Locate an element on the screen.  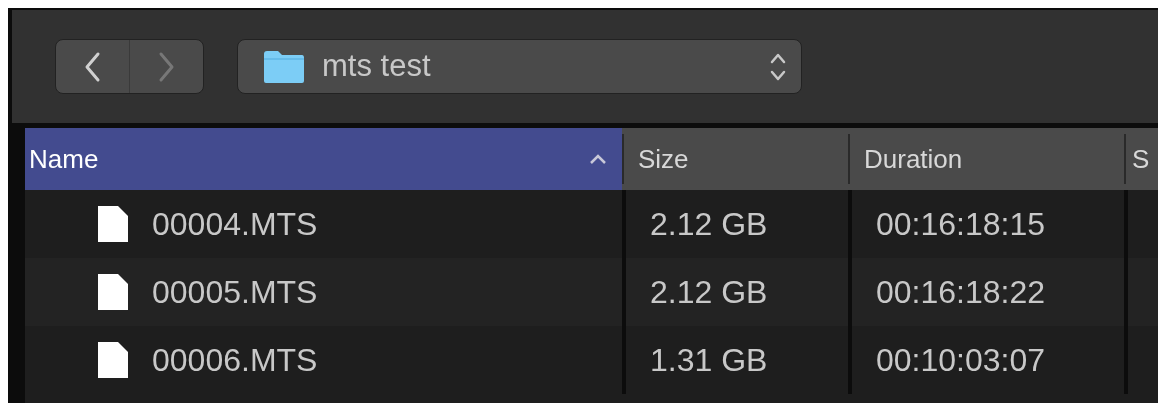
file-name: 00006.MTS is located at coordinates (235, 360).